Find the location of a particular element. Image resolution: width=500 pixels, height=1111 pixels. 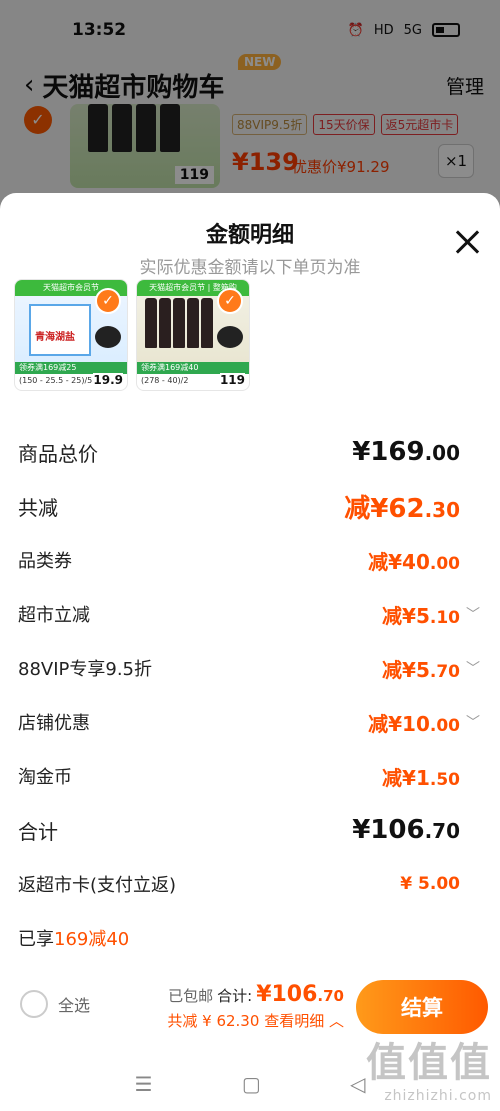

row-category-coupon: 品类券 减¥40.00 is located at coordinates (250, 560).